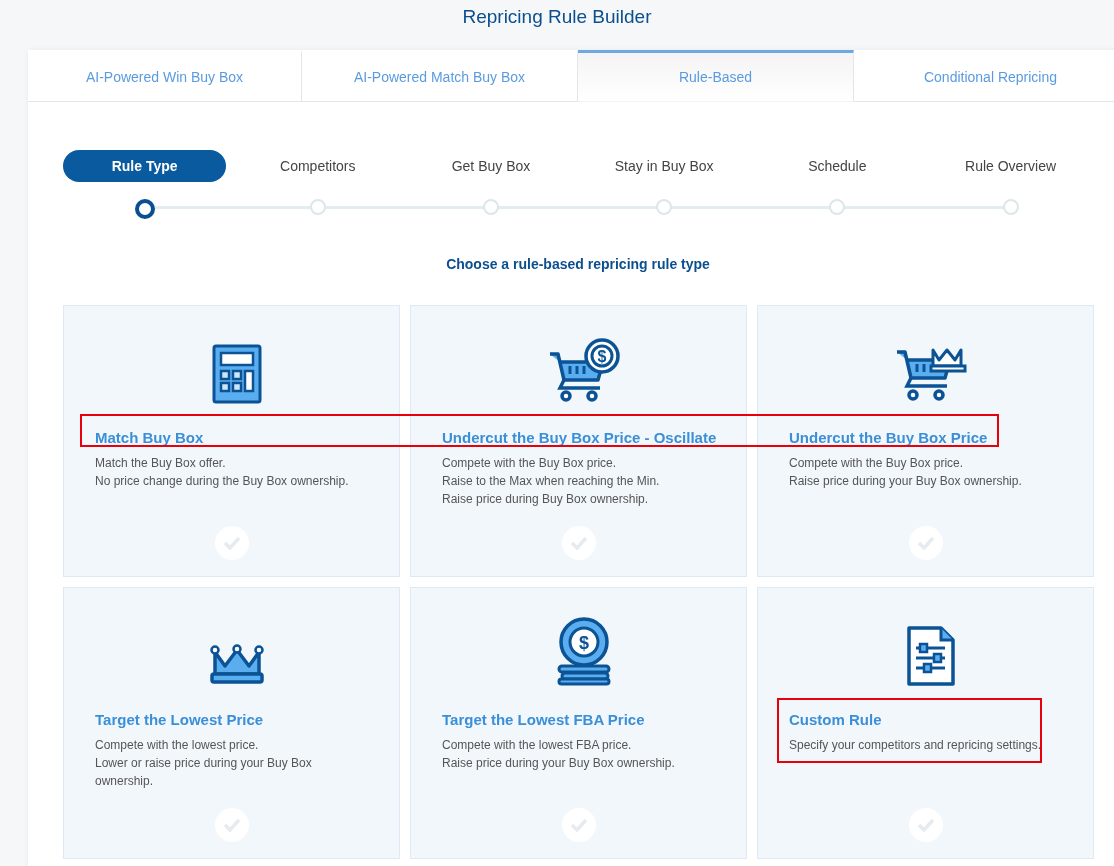 The height and width of the screenshot is (866, 1114). I want to click on rule-type-card: Custom Rule Specify your competitors and repricing settings., so click(925, 723).